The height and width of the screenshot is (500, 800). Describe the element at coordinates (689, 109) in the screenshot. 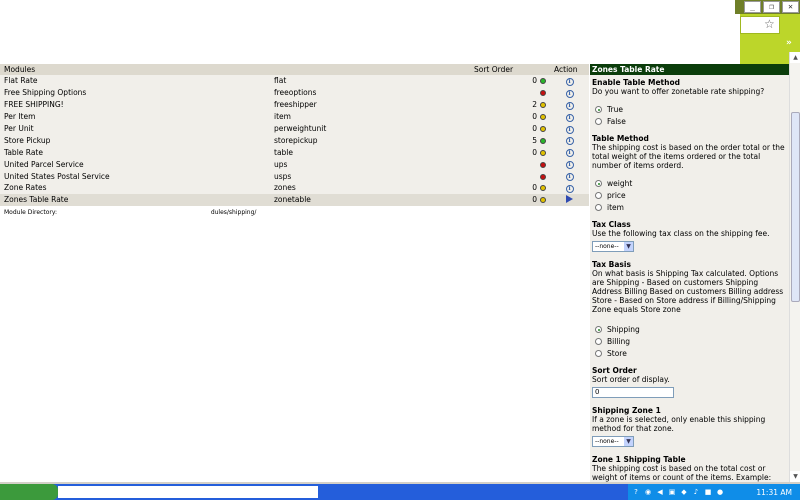

I see `radio-enable-true: True` at that location.